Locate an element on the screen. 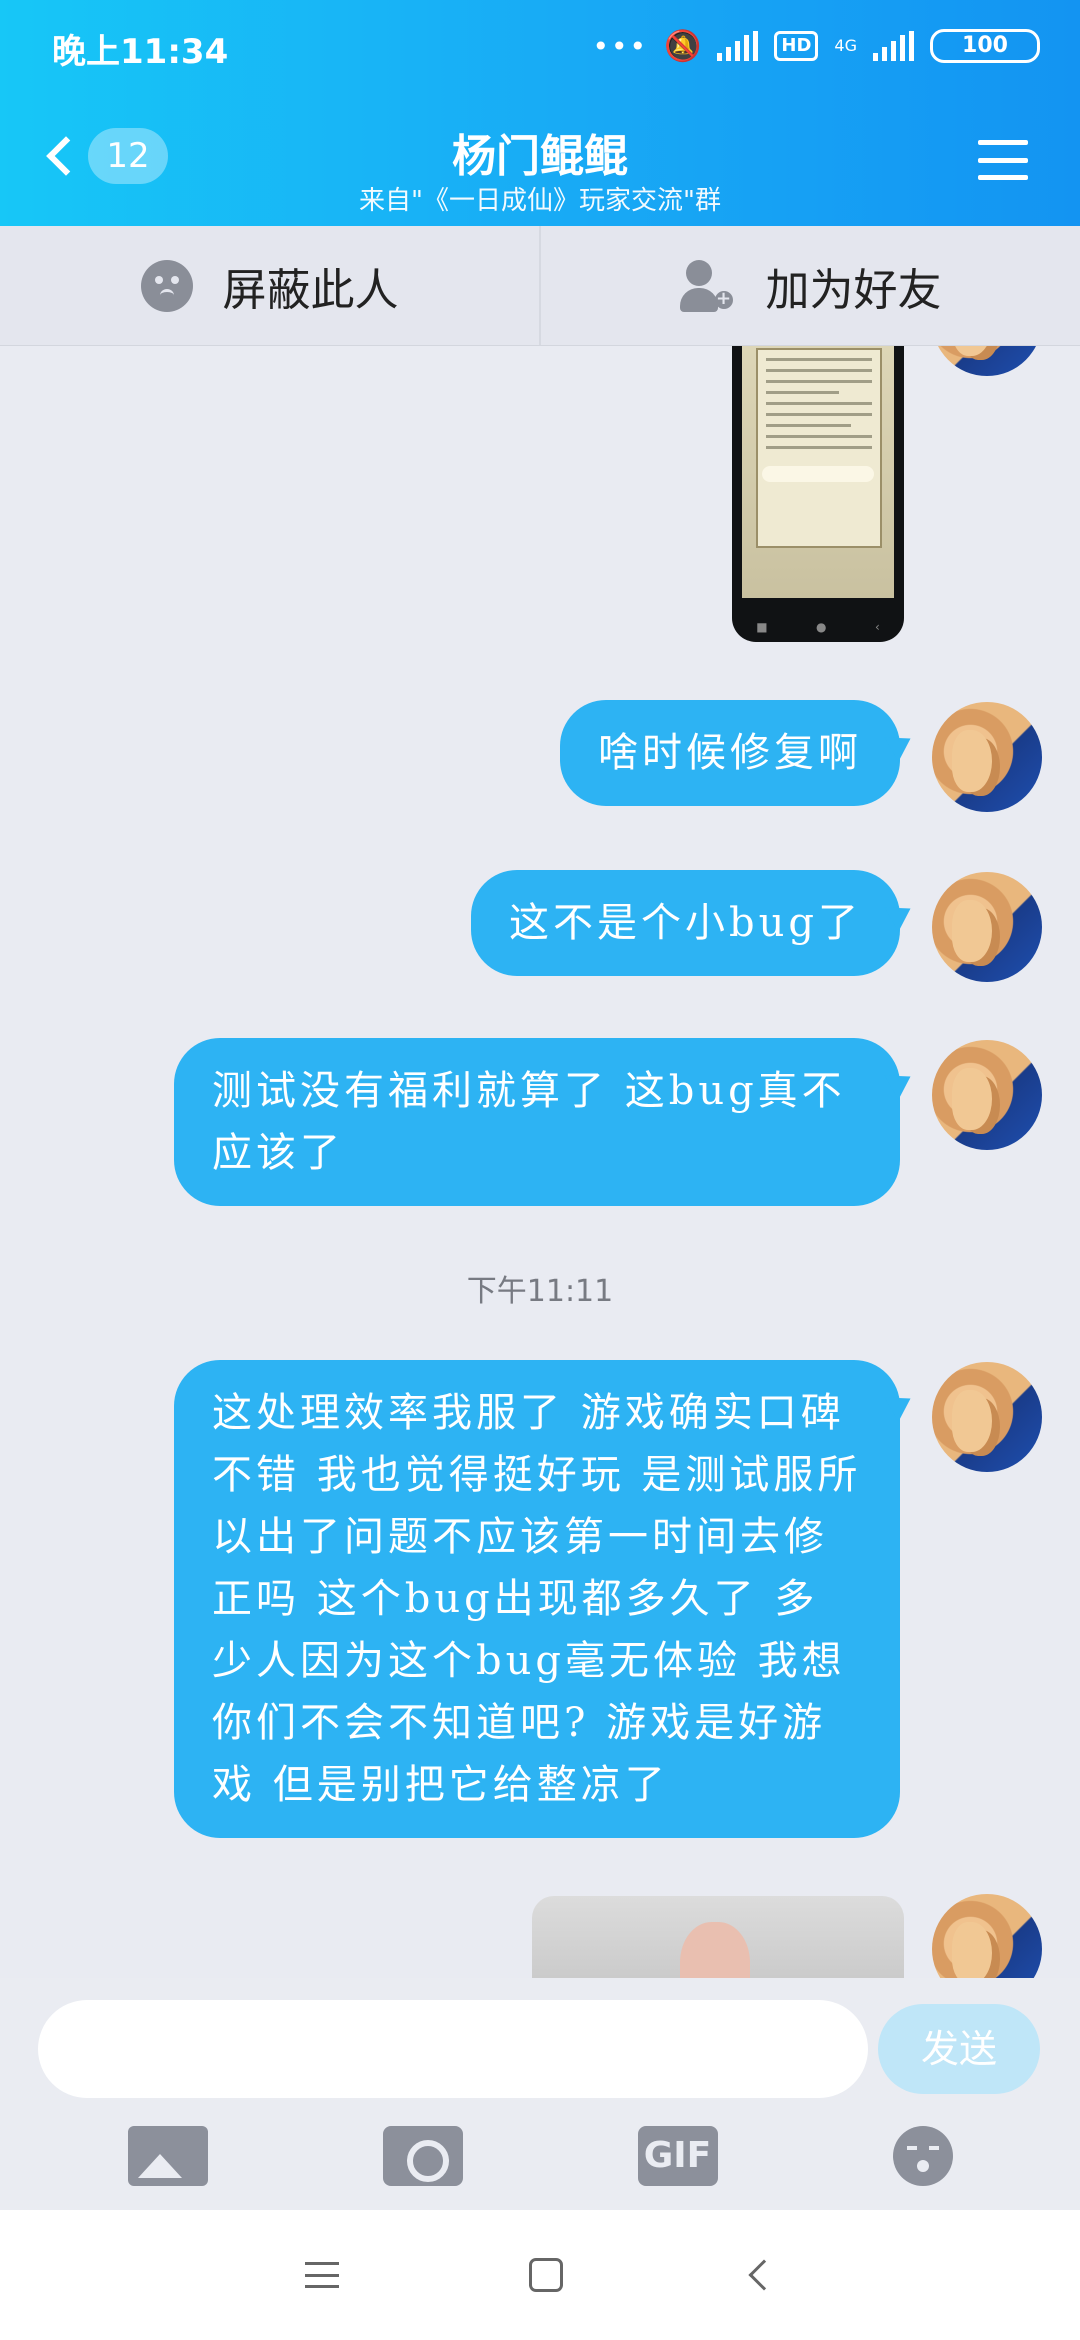 The height and width of the screenshot is (2340, 1080). image-picker-icon is located at coordinates (167, 2156).